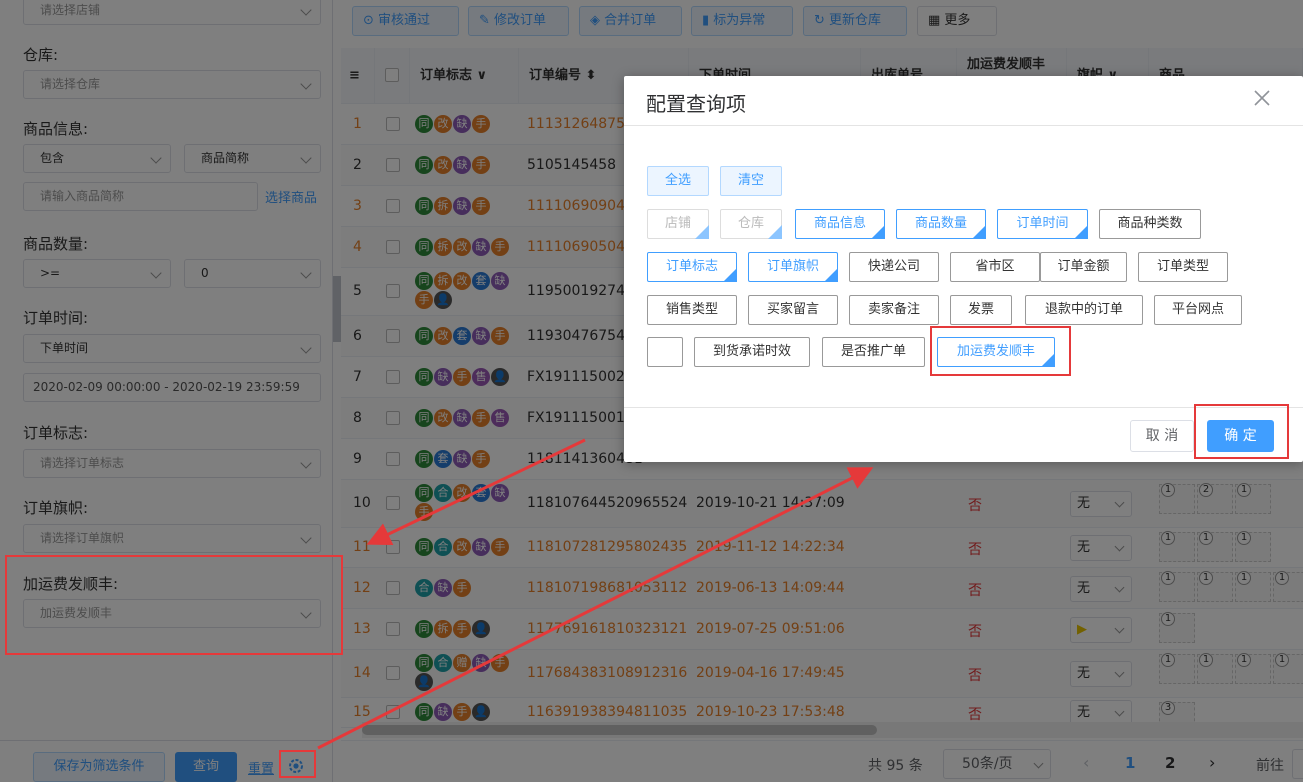 This screenshot has height=782, width=1303. I want to click on query-option-label: 平台网点, so click(1197, 309).